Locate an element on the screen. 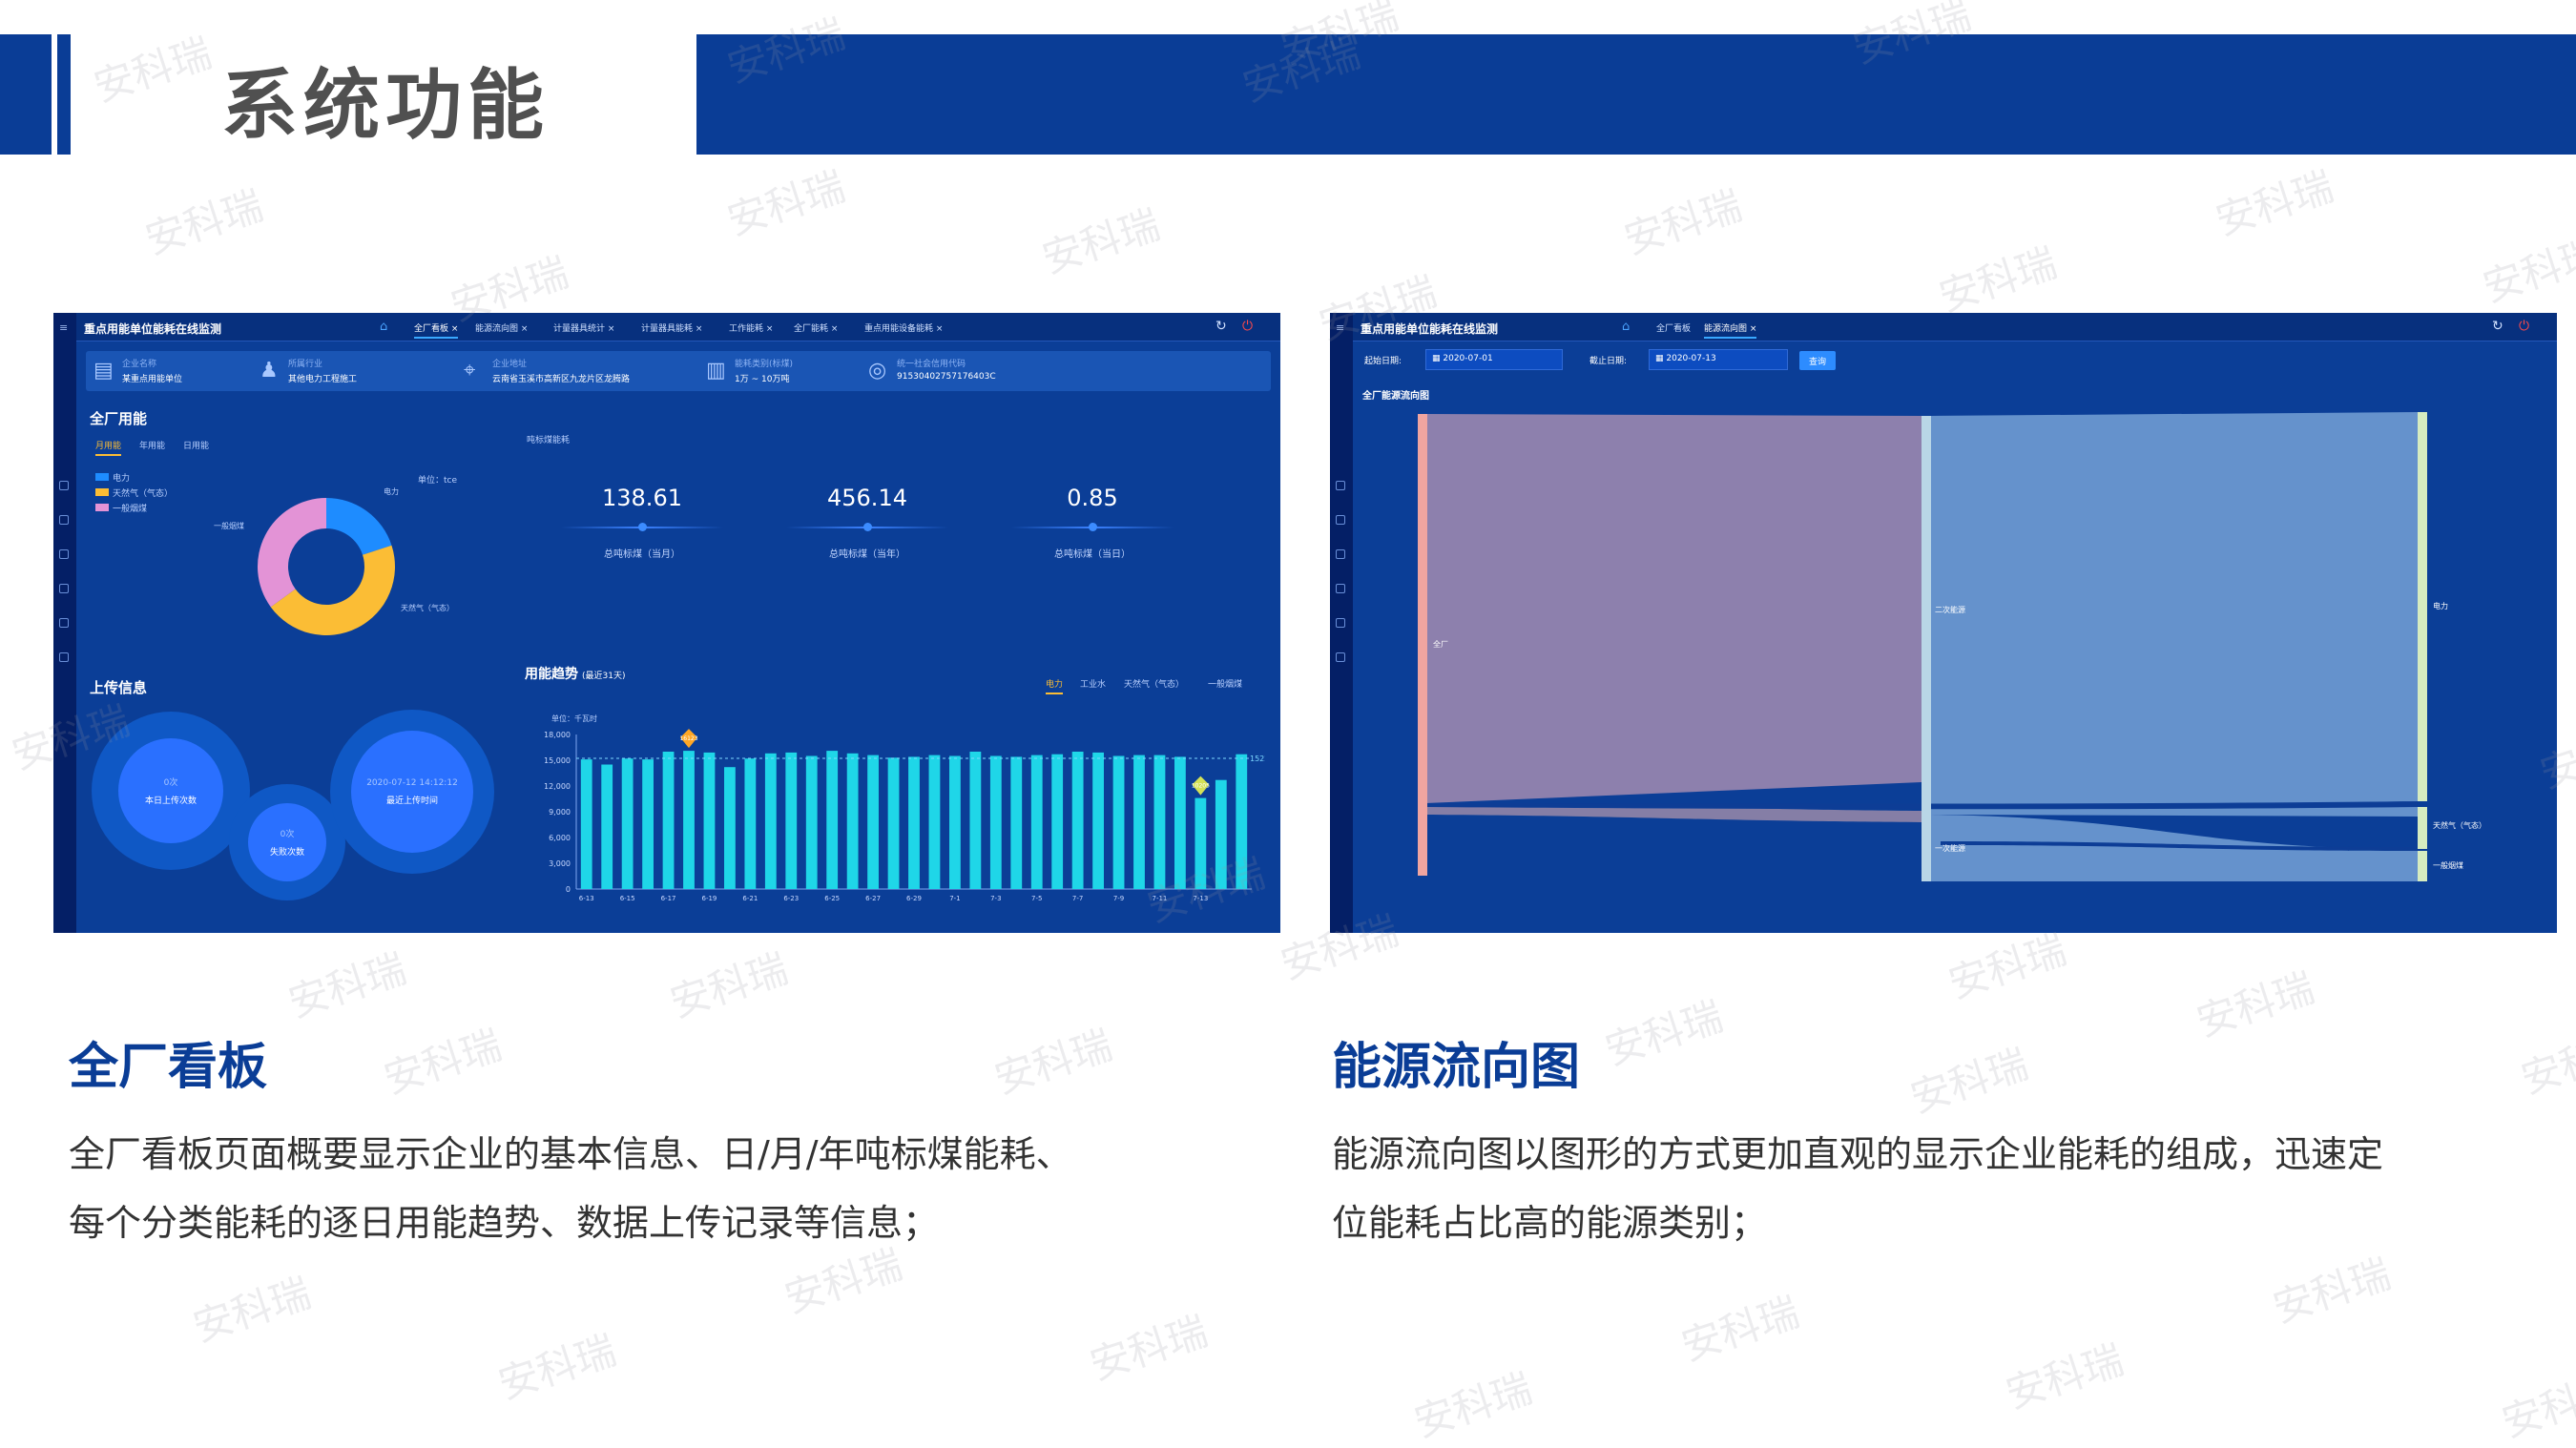 This screenshot has height=1448, width=2576. node-label-gas: 天然气（气态） is located at coordinates (2459, 825).